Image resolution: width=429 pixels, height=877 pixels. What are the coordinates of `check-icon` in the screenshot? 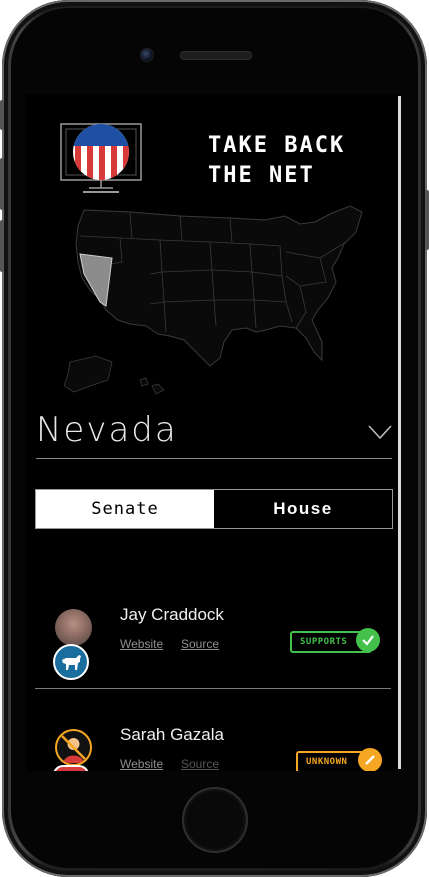 It's located at (368, 640).